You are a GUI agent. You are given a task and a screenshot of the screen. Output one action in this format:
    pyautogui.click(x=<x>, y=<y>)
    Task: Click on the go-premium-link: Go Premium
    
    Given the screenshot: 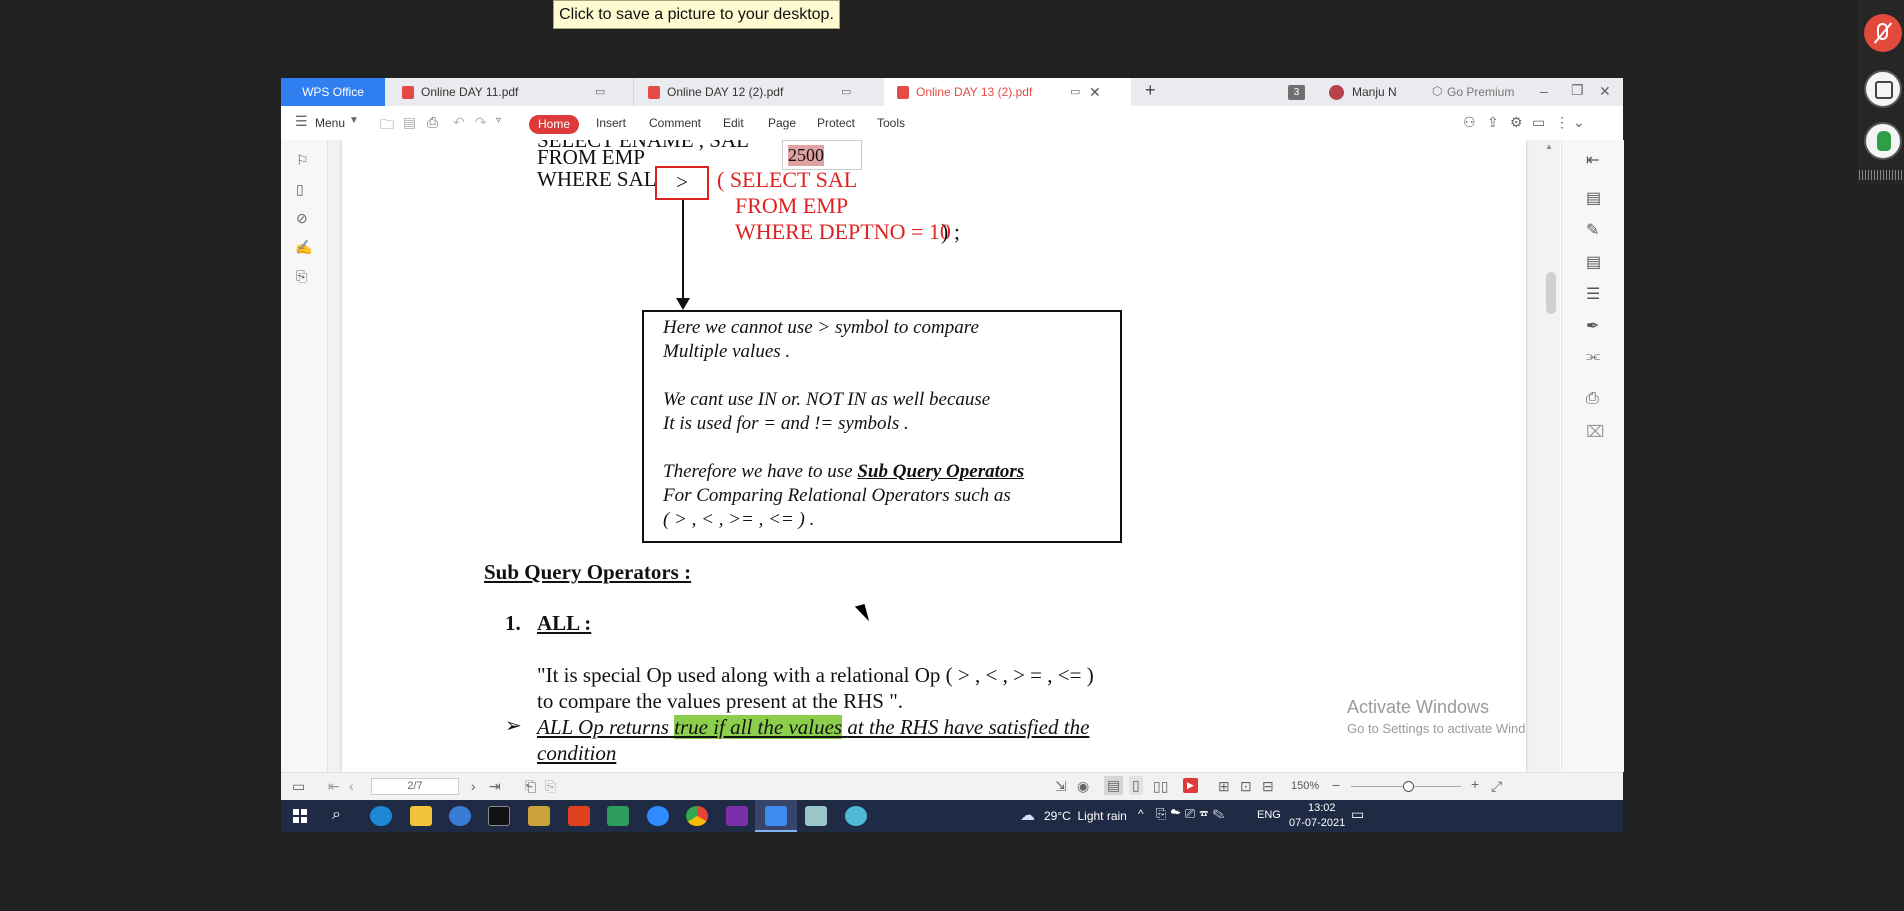 What is the action you would take?
    pyautogui.click(x=1480, y=92)
    